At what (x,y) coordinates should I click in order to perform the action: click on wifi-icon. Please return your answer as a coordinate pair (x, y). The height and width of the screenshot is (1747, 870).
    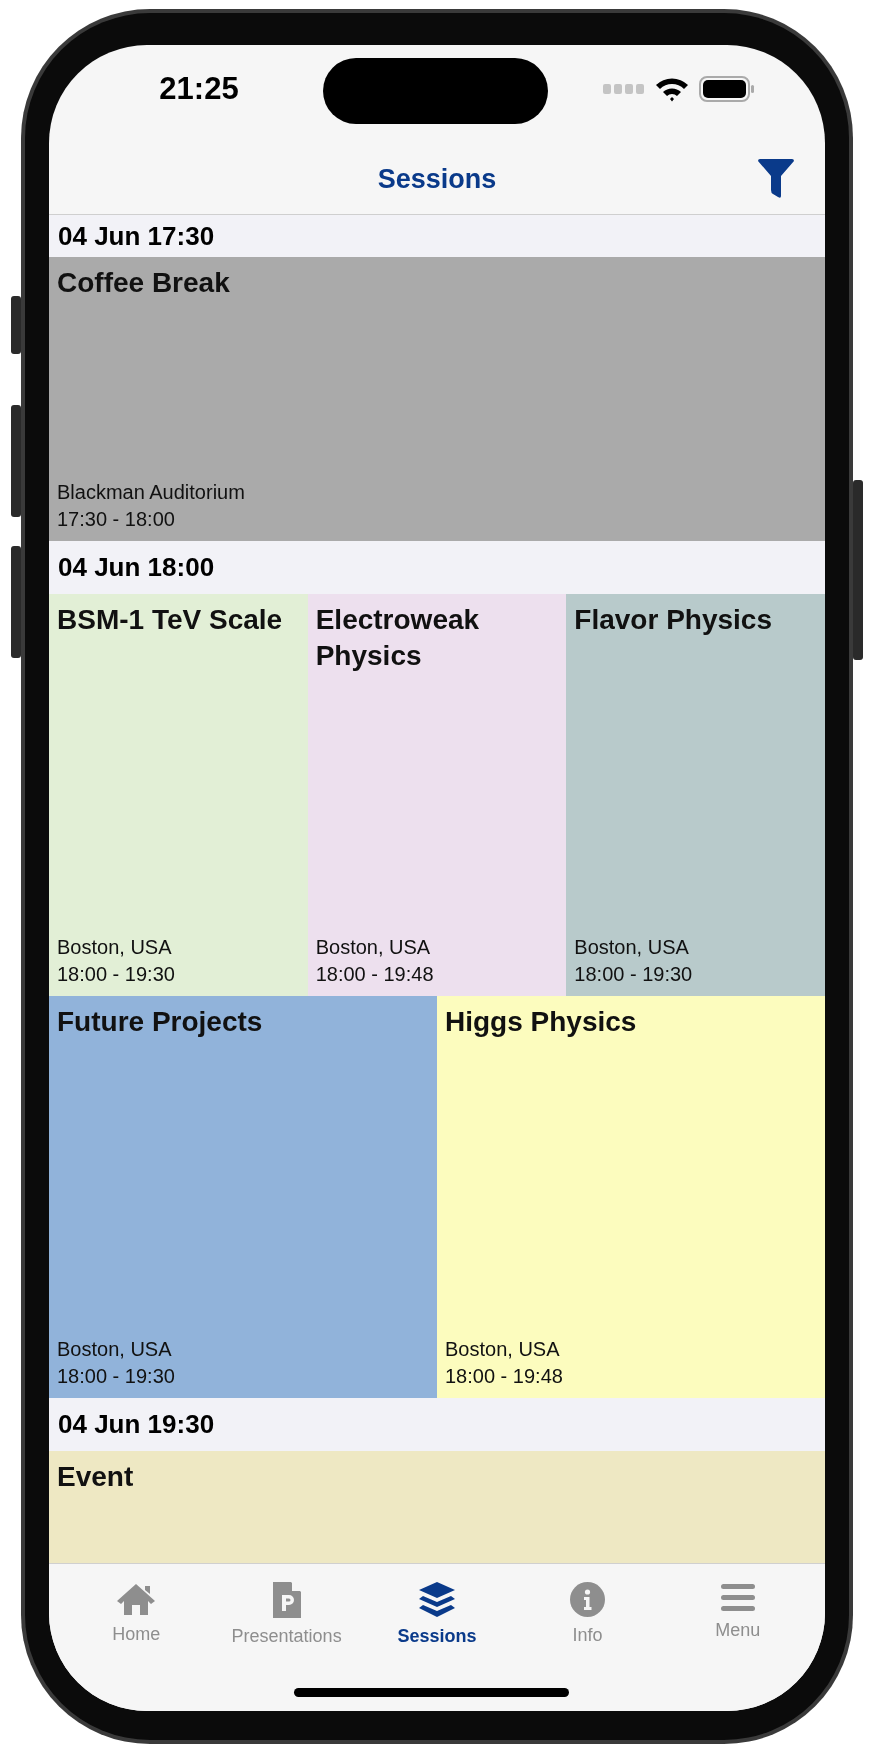
    Looking at the image, I should click on (672, 89).